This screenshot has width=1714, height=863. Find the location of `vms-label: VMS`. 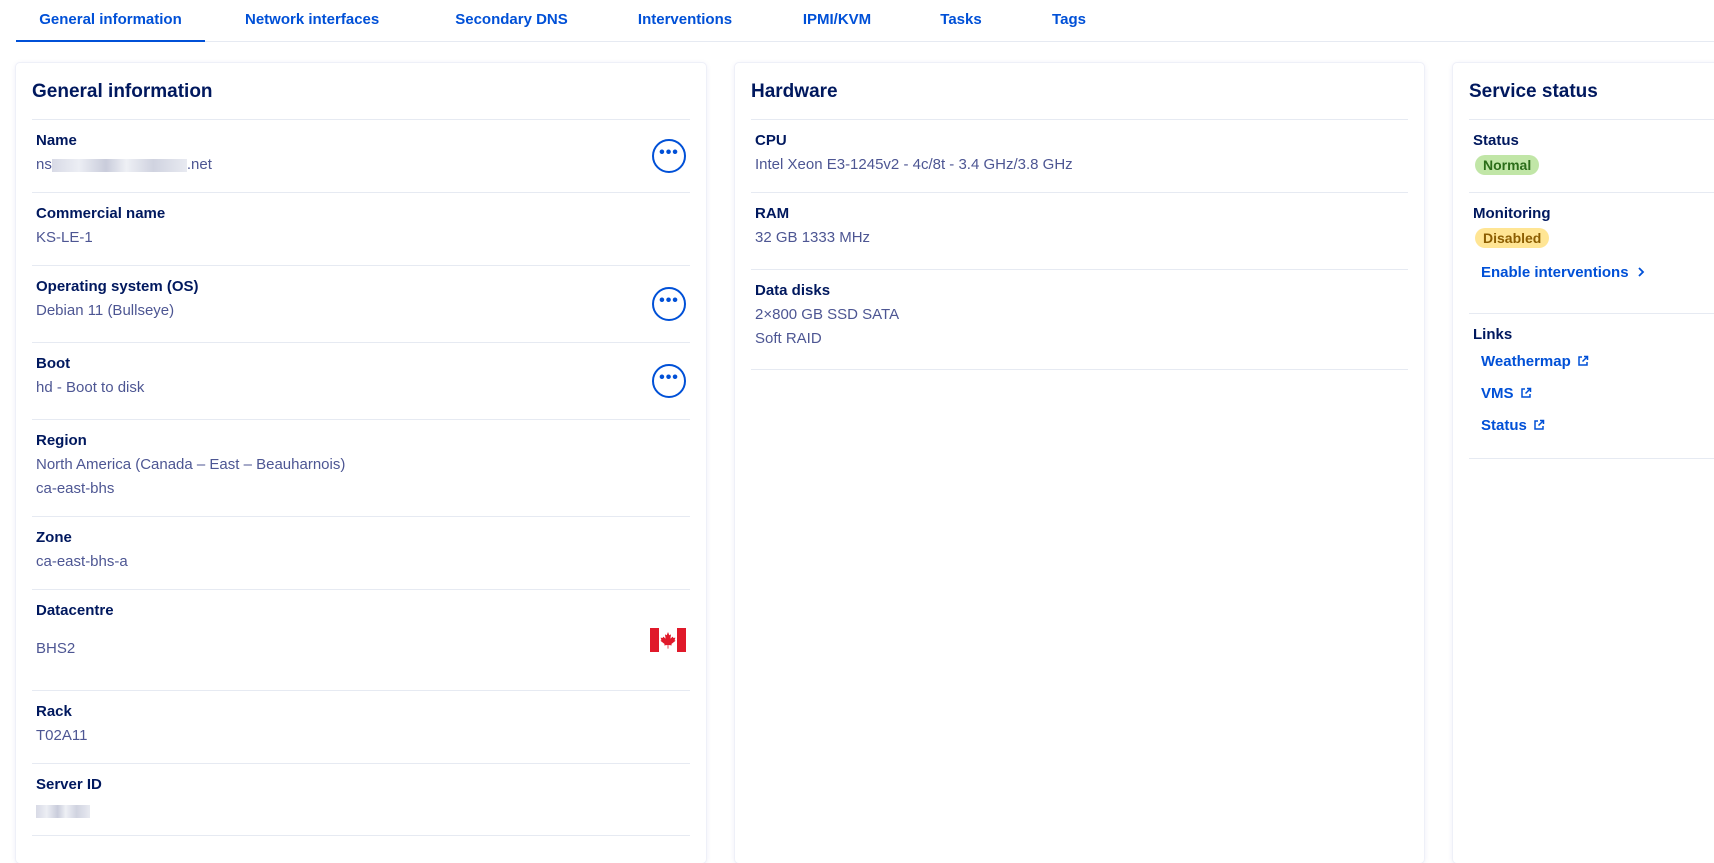

vms-label: VMS is located at coordinates (1497, 393).